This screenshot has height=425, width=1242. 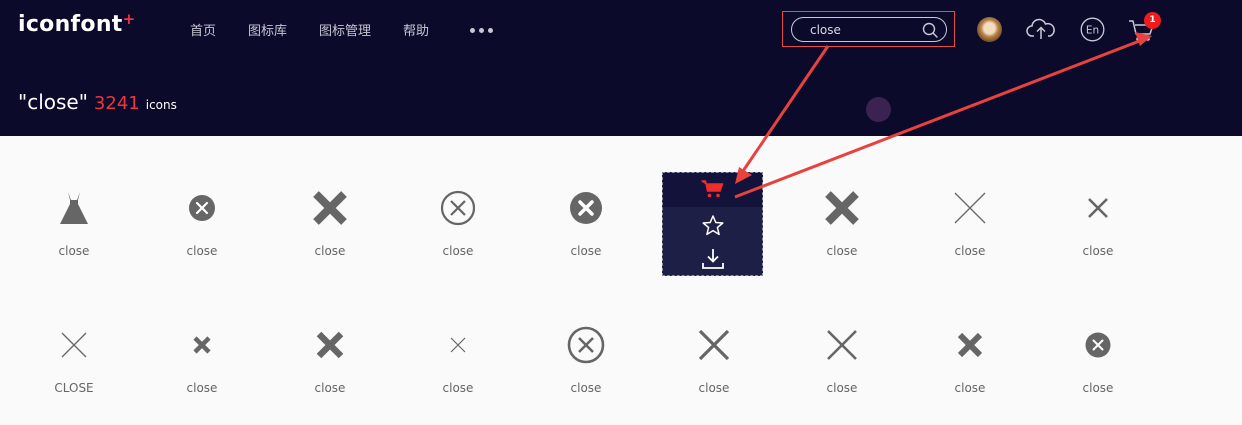 I want to click on svg-text: En, so click(x=1092, y=31).